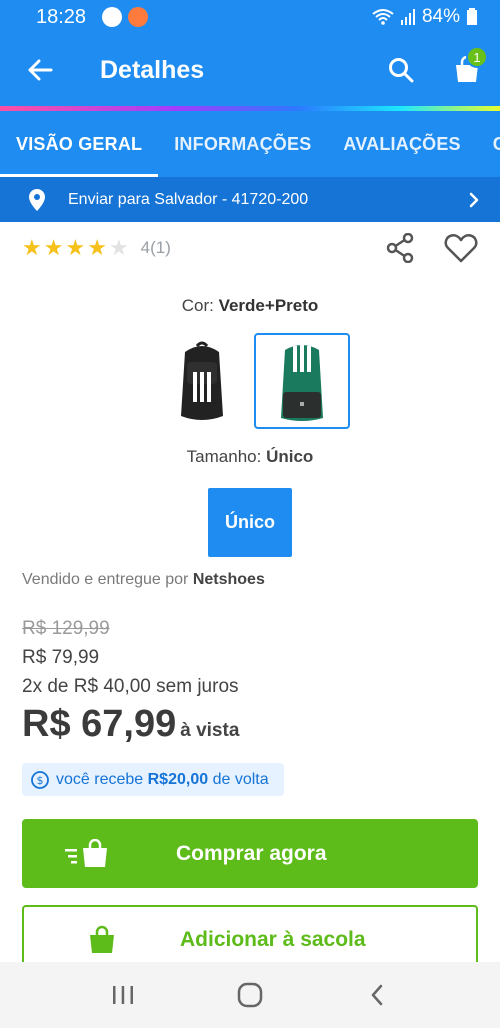  Describe the element at coordinates (383, 17) in the screenshot. I see `wifi-icon` at that location.